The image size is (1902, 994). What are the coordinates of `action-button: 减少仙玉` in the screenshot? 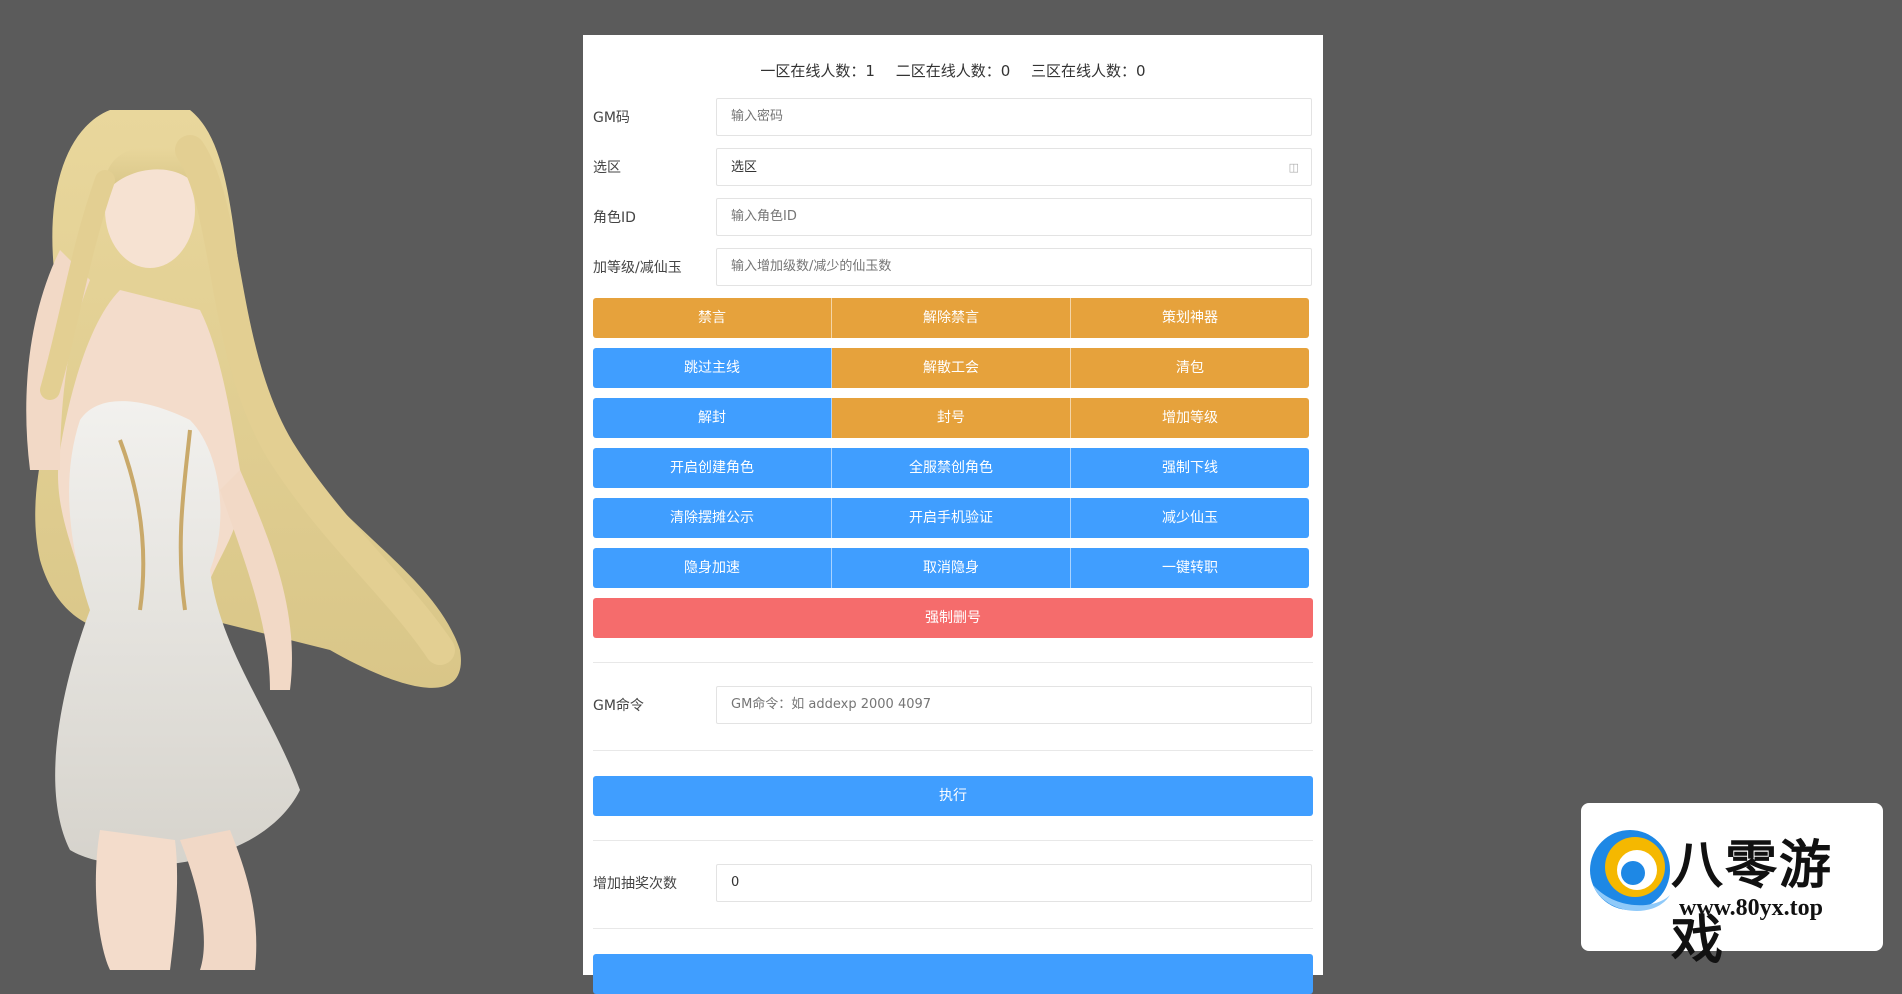 It's located at (1190, 518).